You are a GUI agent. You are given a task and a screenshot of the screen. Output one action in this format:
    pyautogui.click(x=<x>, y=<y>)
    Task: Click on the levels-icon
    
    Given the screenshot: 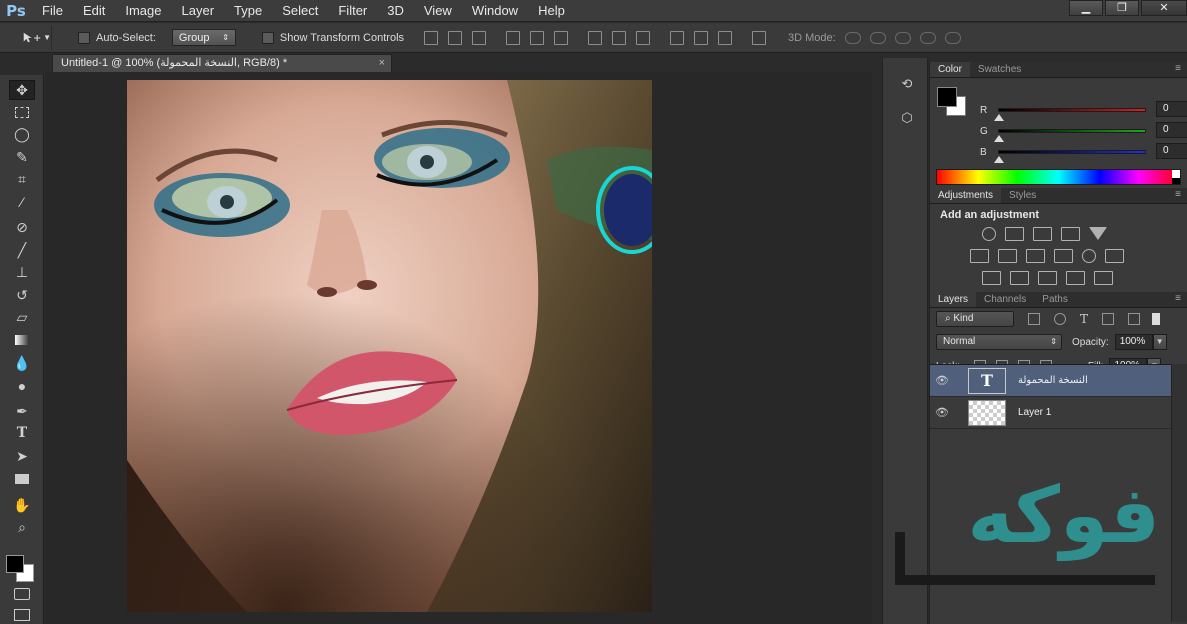 What is the action you would take?
    pyautogui.click(x=1014, y=234)
    